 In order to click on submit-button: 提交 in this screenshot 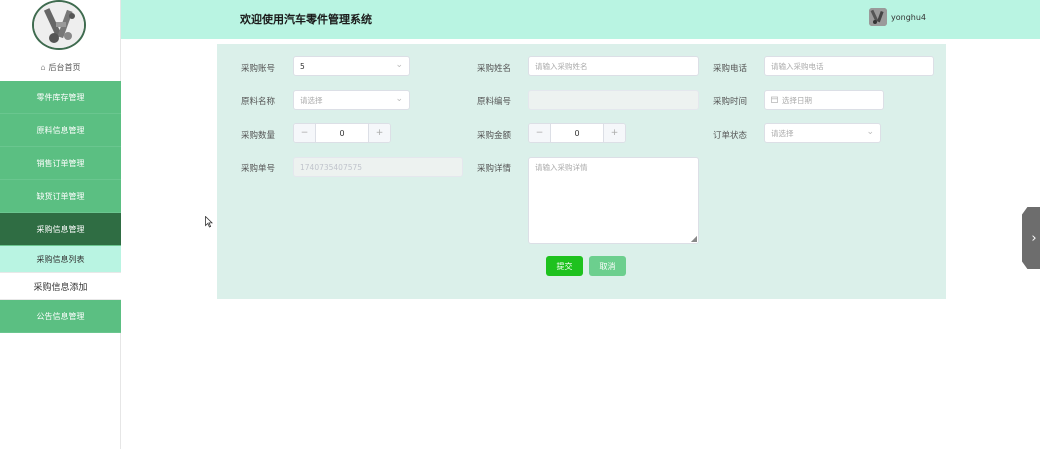, I will do `click(564, 266)`.